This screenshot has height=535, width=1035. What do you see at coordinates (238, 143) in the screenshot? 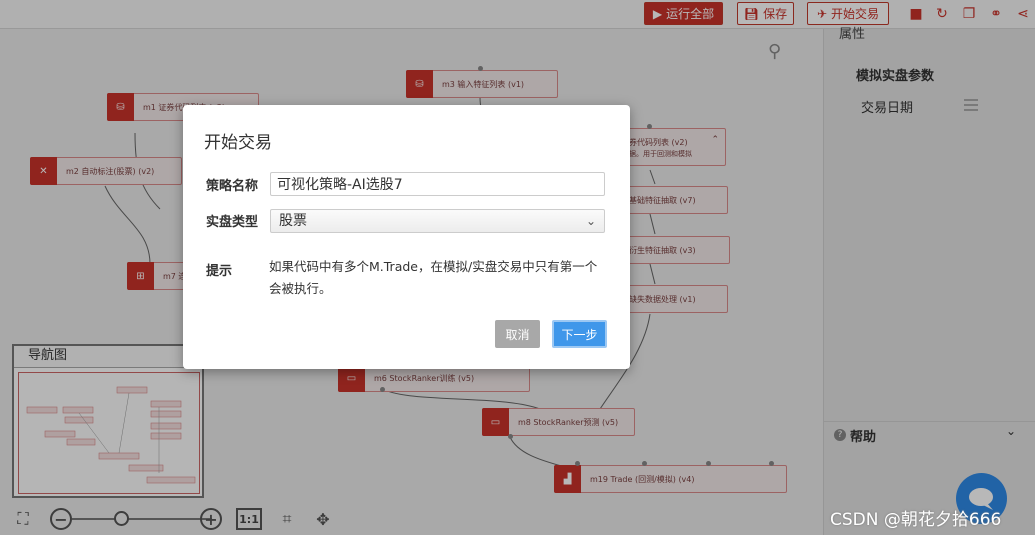
I see `dialog-title: 开始交易` at bounding box center [238, 143].